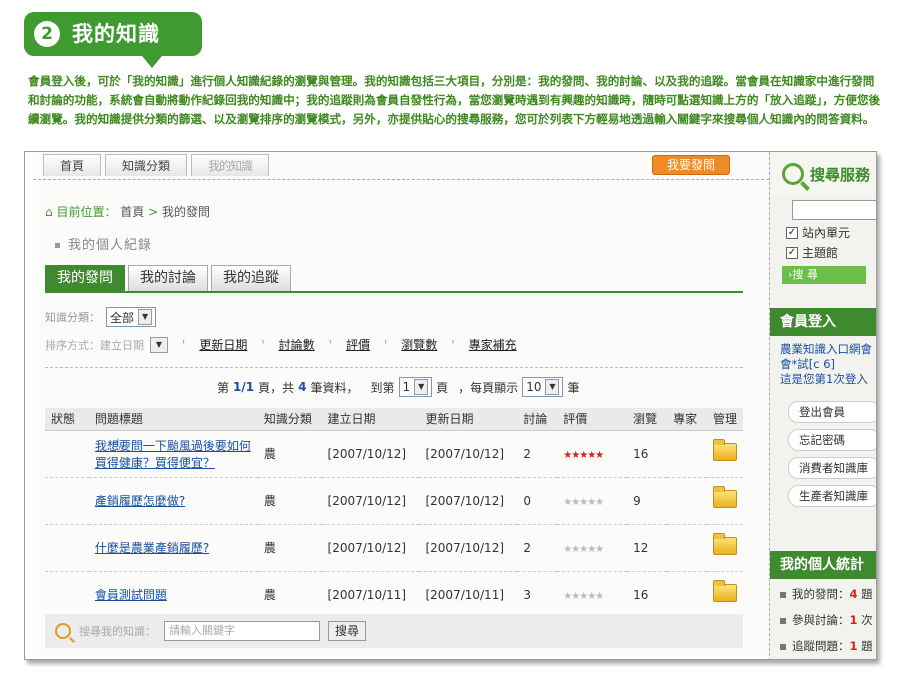 The width and height of the screenshot is (900, 676). I want to click on logout-link: 登出會員, so click(832, 412).